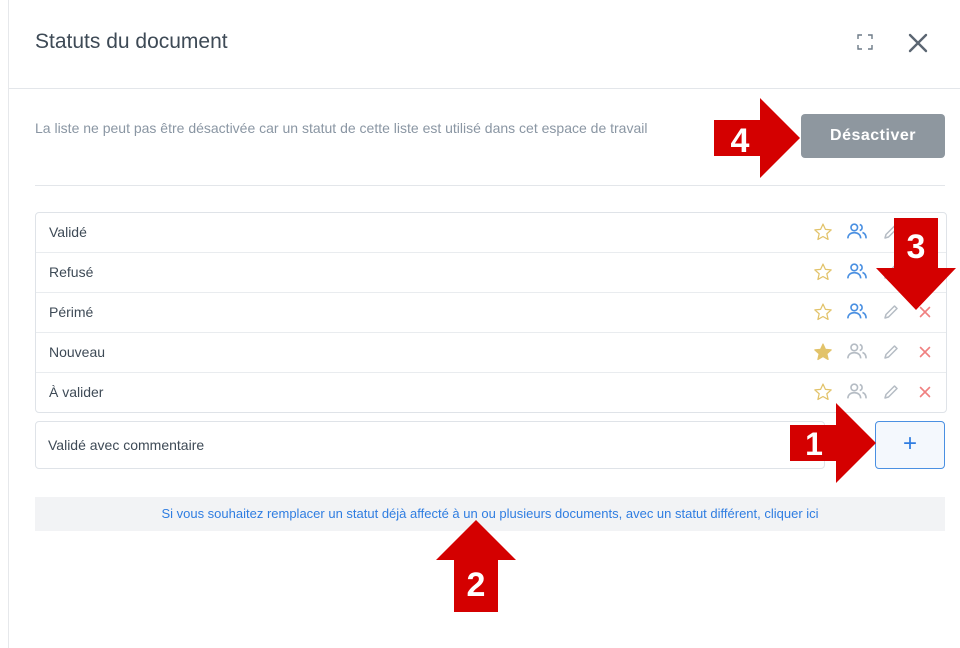 The height and width of the screenshot is (648, 960). Describe the element at coordinates (76, 392) in the screenshot. I see `status-label: À valider` at that location.